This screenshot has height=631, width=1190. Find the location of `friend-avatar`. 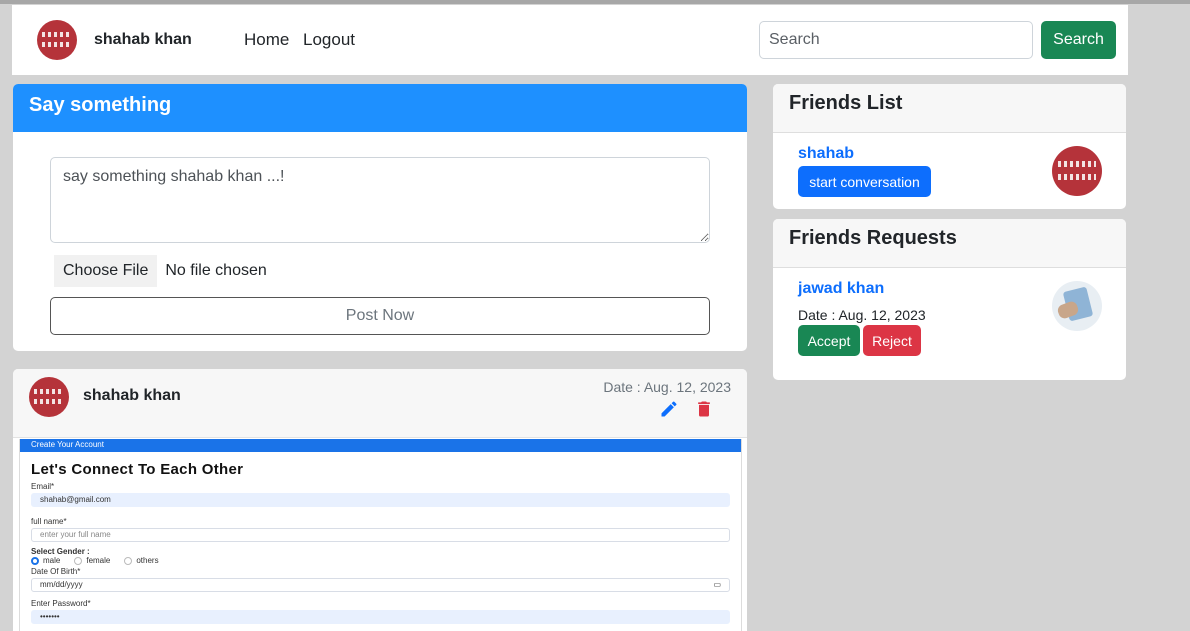

friend-avatar is located at coordinates (1077, 171).